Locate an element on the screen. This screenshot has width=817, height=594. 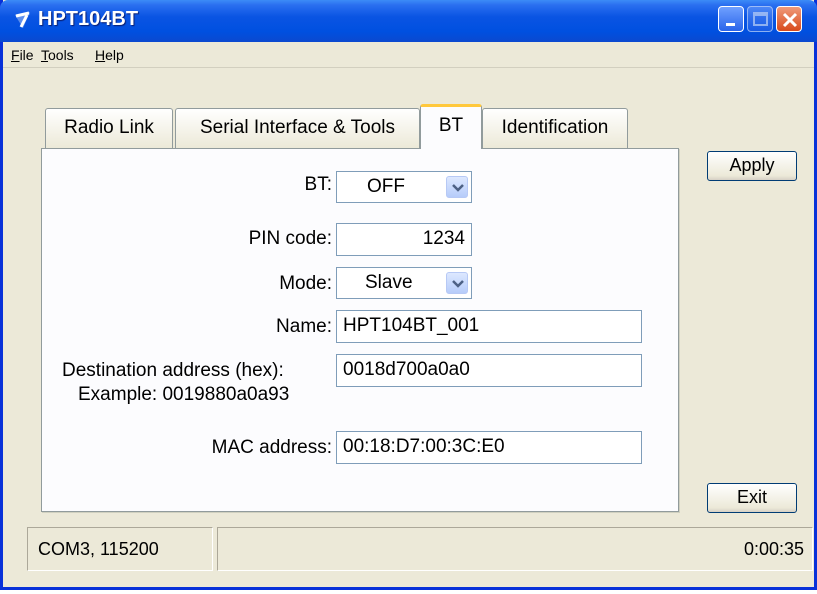
menu-file: File is located at coordinates (22, 55).